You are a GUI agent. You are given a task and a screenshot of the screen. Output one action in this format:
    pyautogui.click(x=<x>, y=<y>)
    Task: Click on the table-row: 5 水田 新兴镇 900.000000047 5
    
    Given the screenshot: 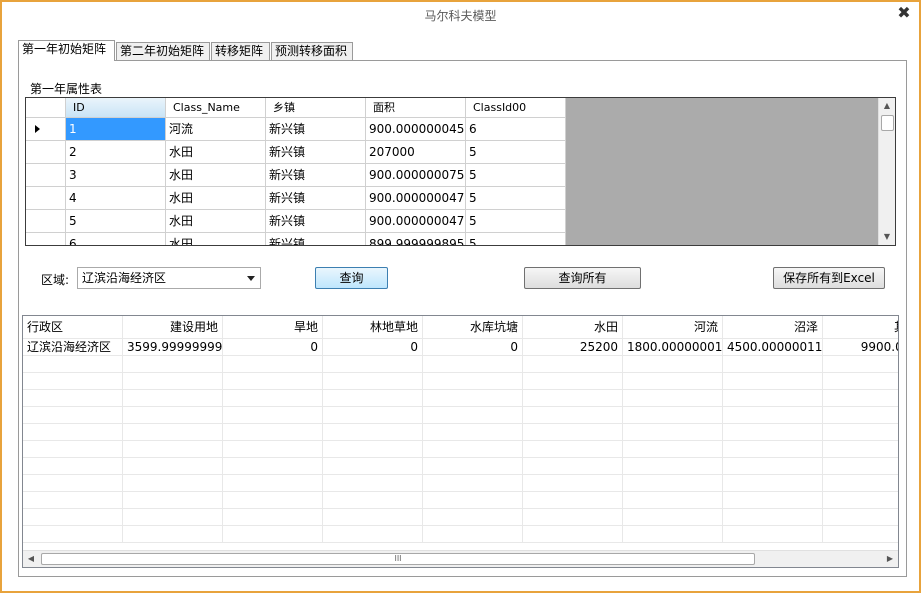 What is the action you would take?
    pyautogui.click(x=296, y=221)
    